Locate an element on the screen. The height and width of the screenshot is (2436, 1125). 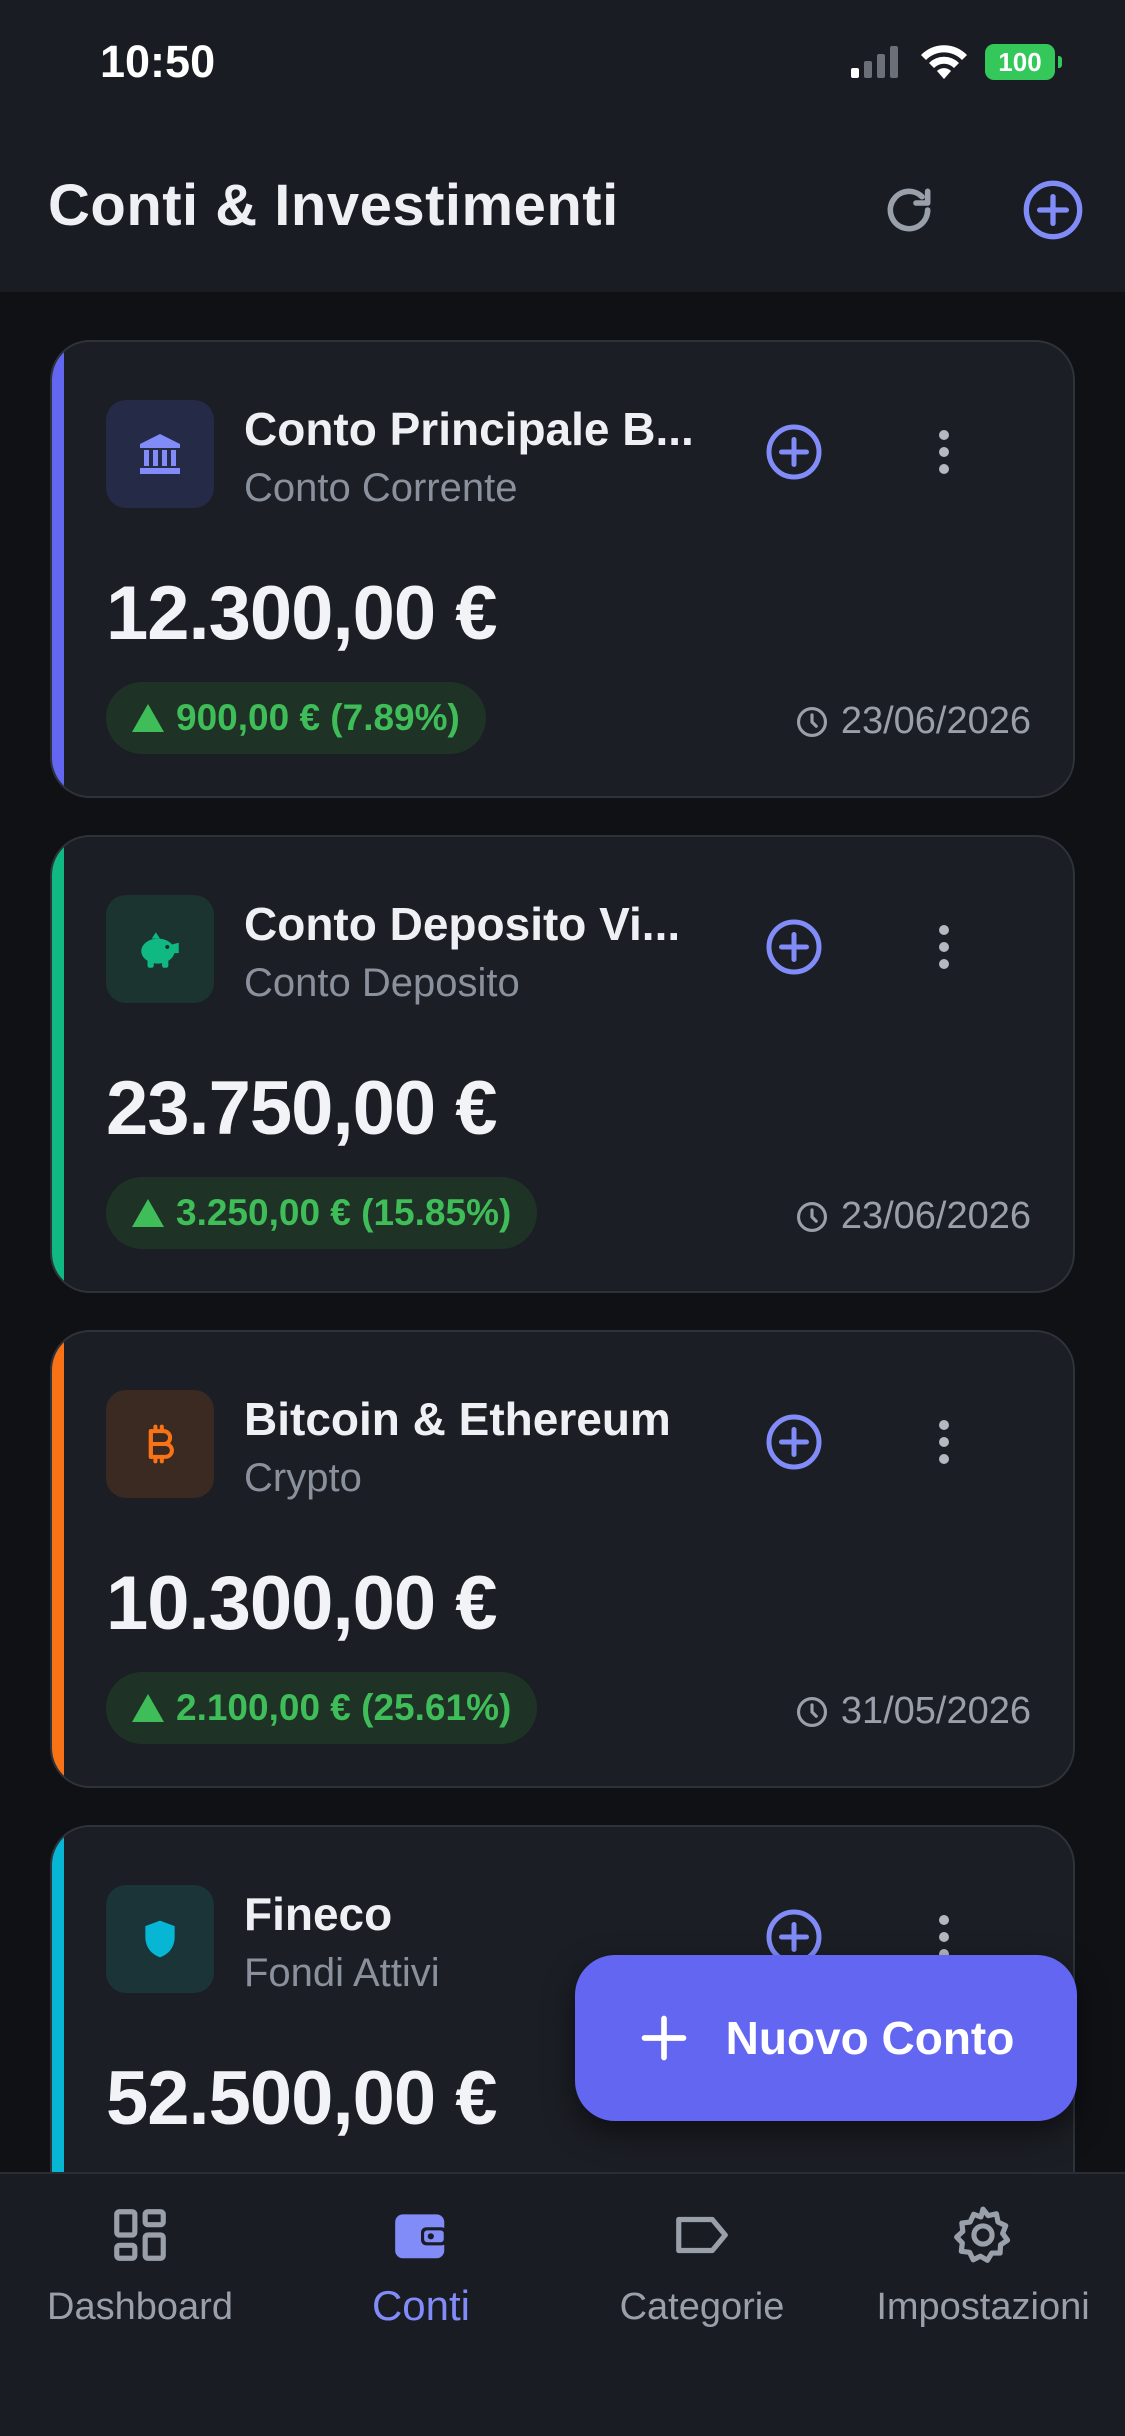
refresh-button is located at coordinates (909, 210).